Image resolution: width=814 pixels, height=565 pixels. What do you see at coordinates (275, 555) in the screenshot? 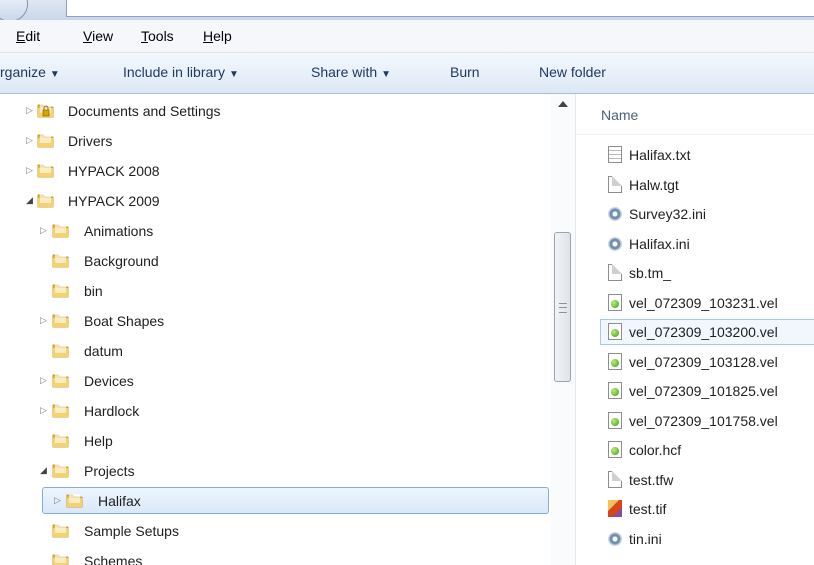
I see `tree-item-schemes: Schemes` at bounding box center [275, 555].